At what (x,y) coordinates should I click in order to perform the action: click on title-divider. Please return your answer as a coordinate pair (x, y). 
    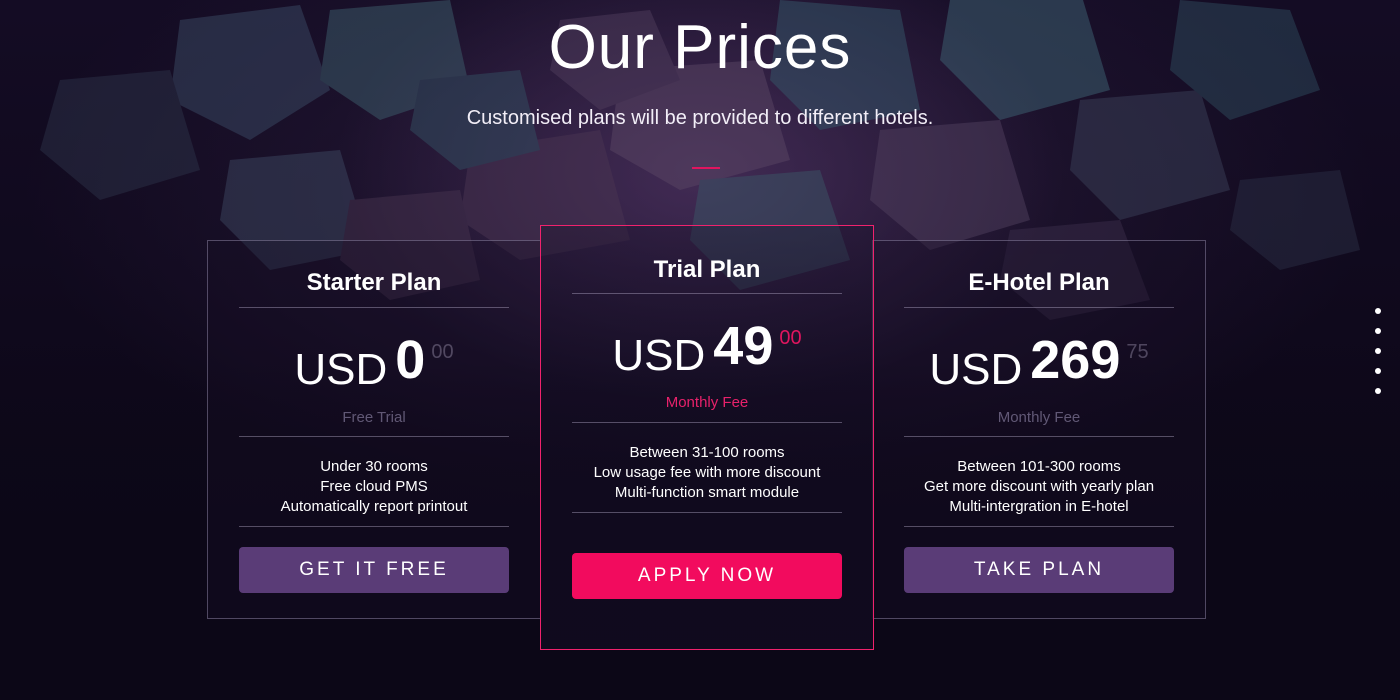
    Looking at the image, I should click on (706, 168).